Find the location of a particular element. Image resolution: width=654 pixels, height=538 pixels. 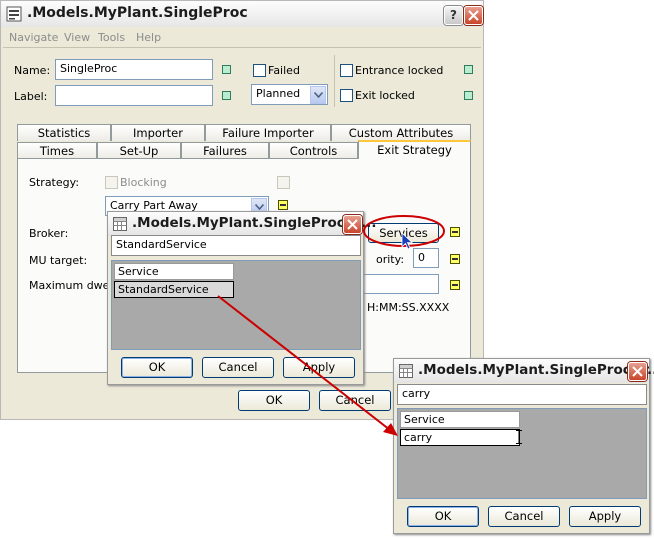

planned-dropdown-button is located at coordinates (318, 95).